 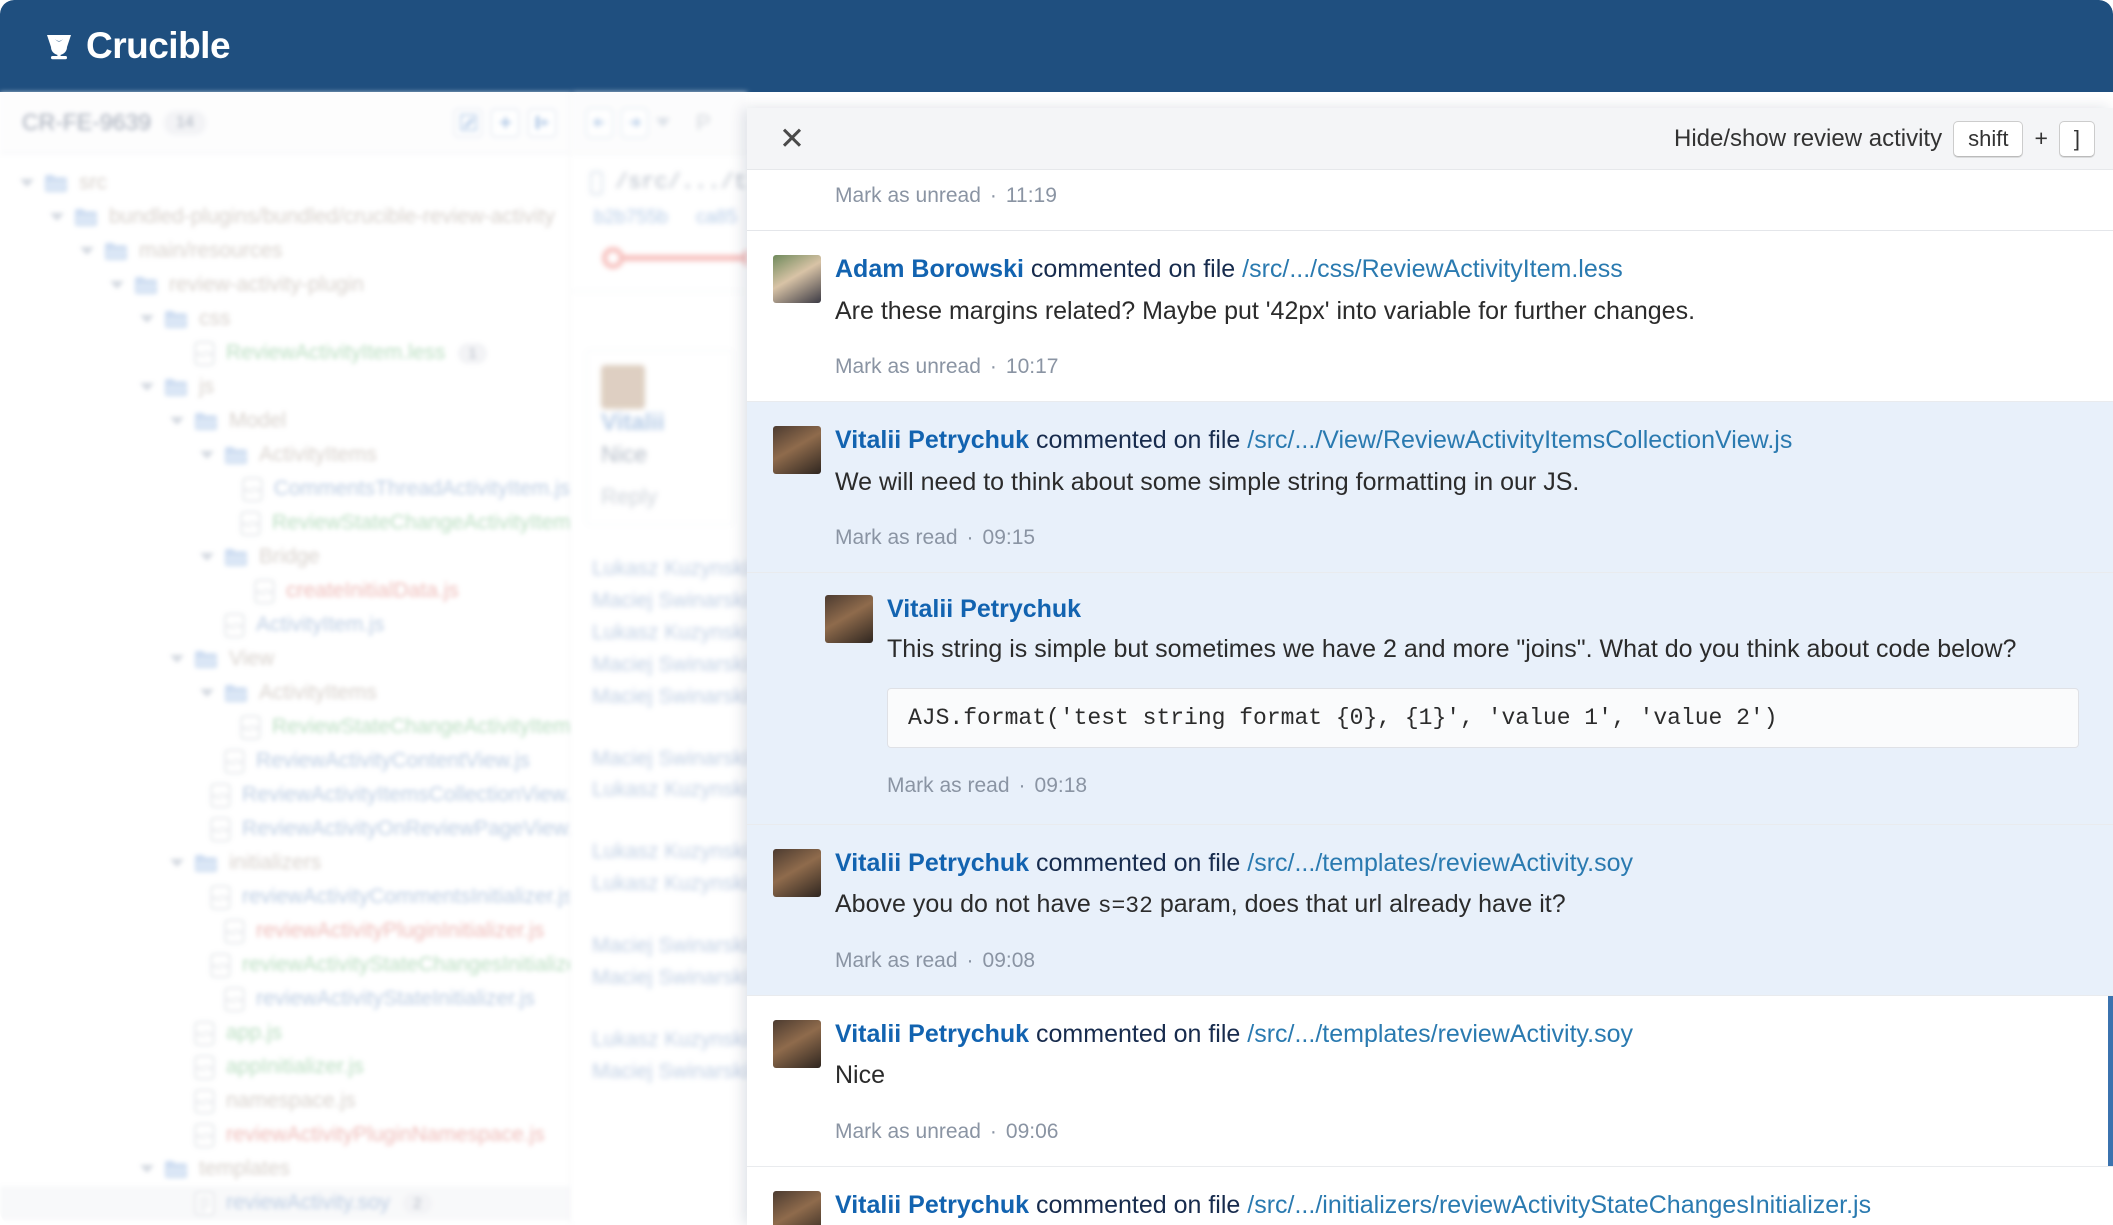 I want to click on file-comment-count-badge: 1, so click(x=472, y=353).